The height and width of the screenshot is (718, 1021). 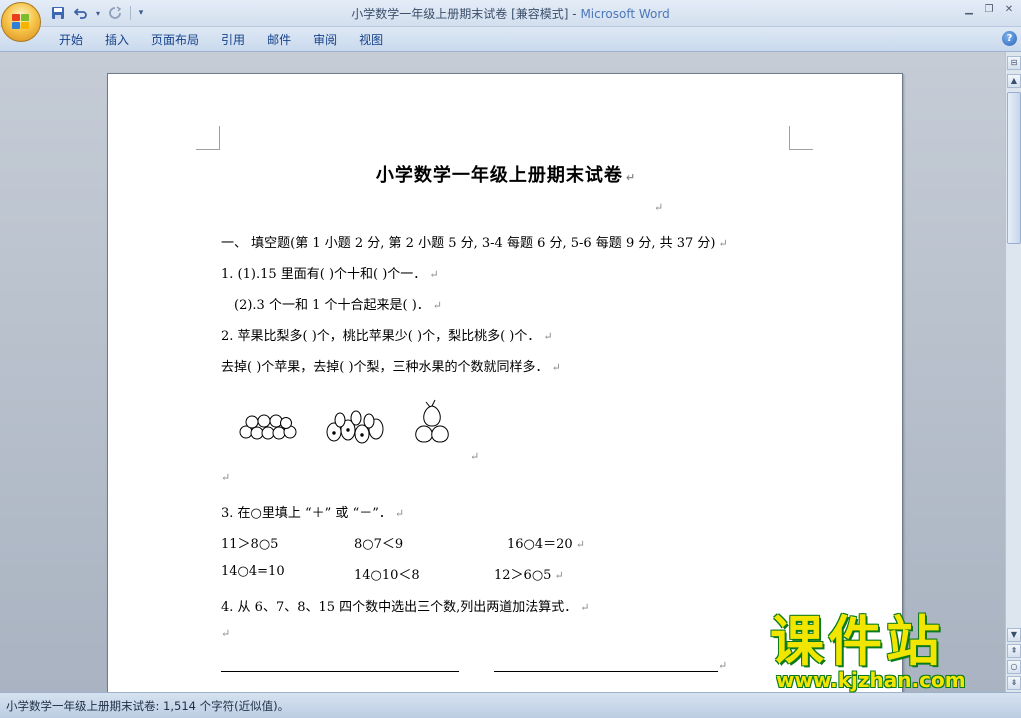 I want to click on previous-page-icon: ⇞, so click(x=1014, y=651).